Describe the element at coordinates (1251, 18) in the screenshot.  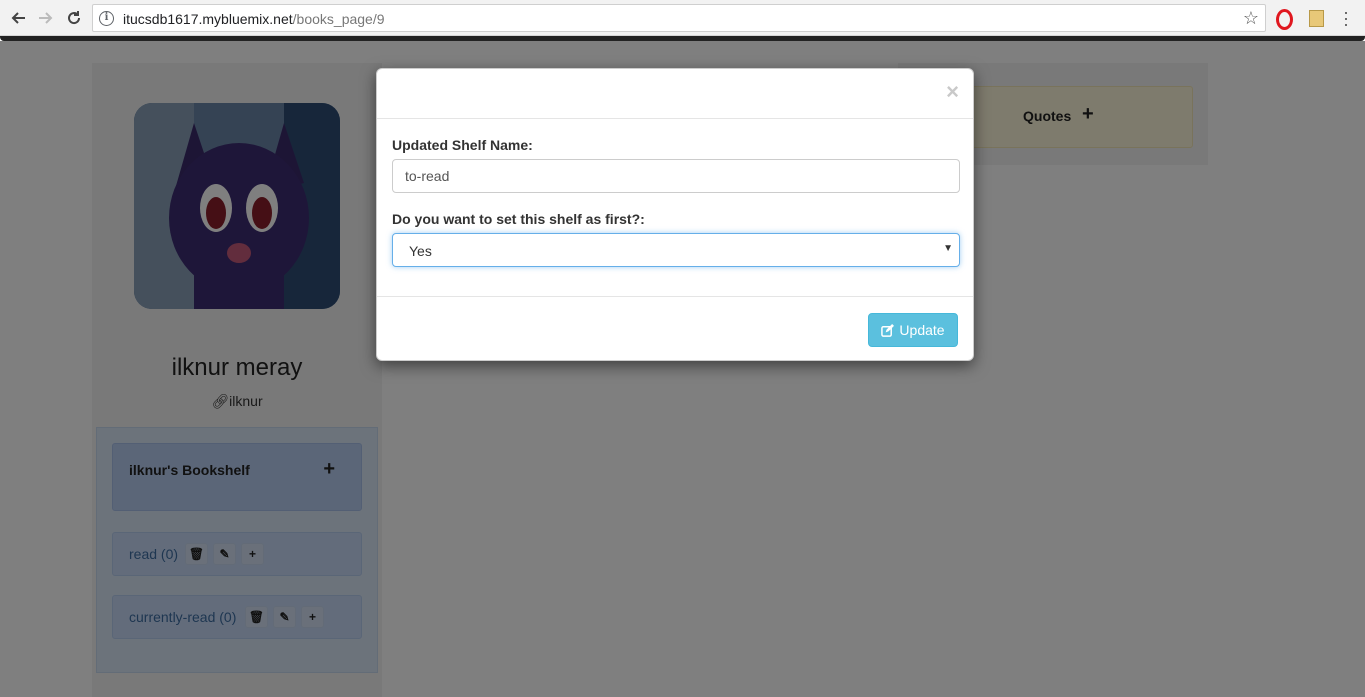
I see `bookmark-star-icon: ☆` at that location.